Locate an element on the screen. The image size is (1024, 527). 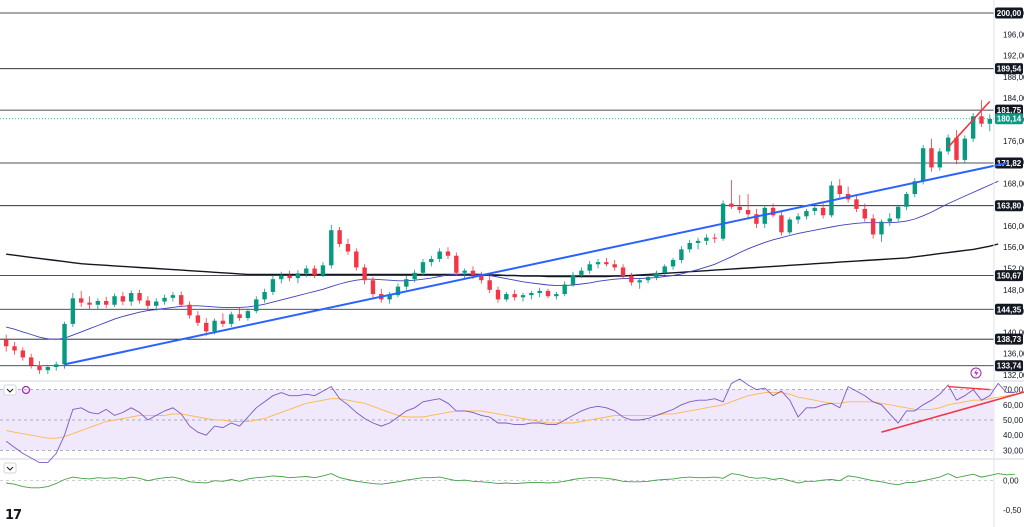
level-label: 133,74 is located at coordinates (1009, 366).